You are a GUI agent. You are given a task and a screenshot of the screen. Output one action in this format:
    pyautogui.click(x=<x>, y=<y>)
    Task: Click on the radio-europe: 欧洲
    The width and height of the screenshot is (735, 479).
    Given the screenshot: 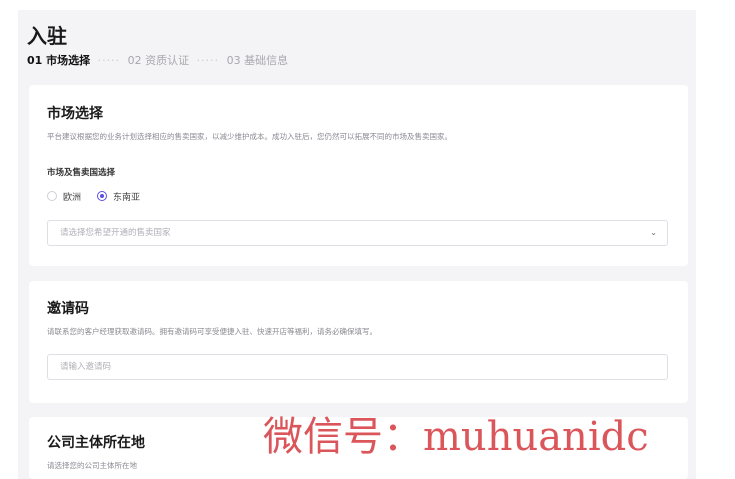 What is the action you would take?
    pyautogui.click(x=64, y=196)
    